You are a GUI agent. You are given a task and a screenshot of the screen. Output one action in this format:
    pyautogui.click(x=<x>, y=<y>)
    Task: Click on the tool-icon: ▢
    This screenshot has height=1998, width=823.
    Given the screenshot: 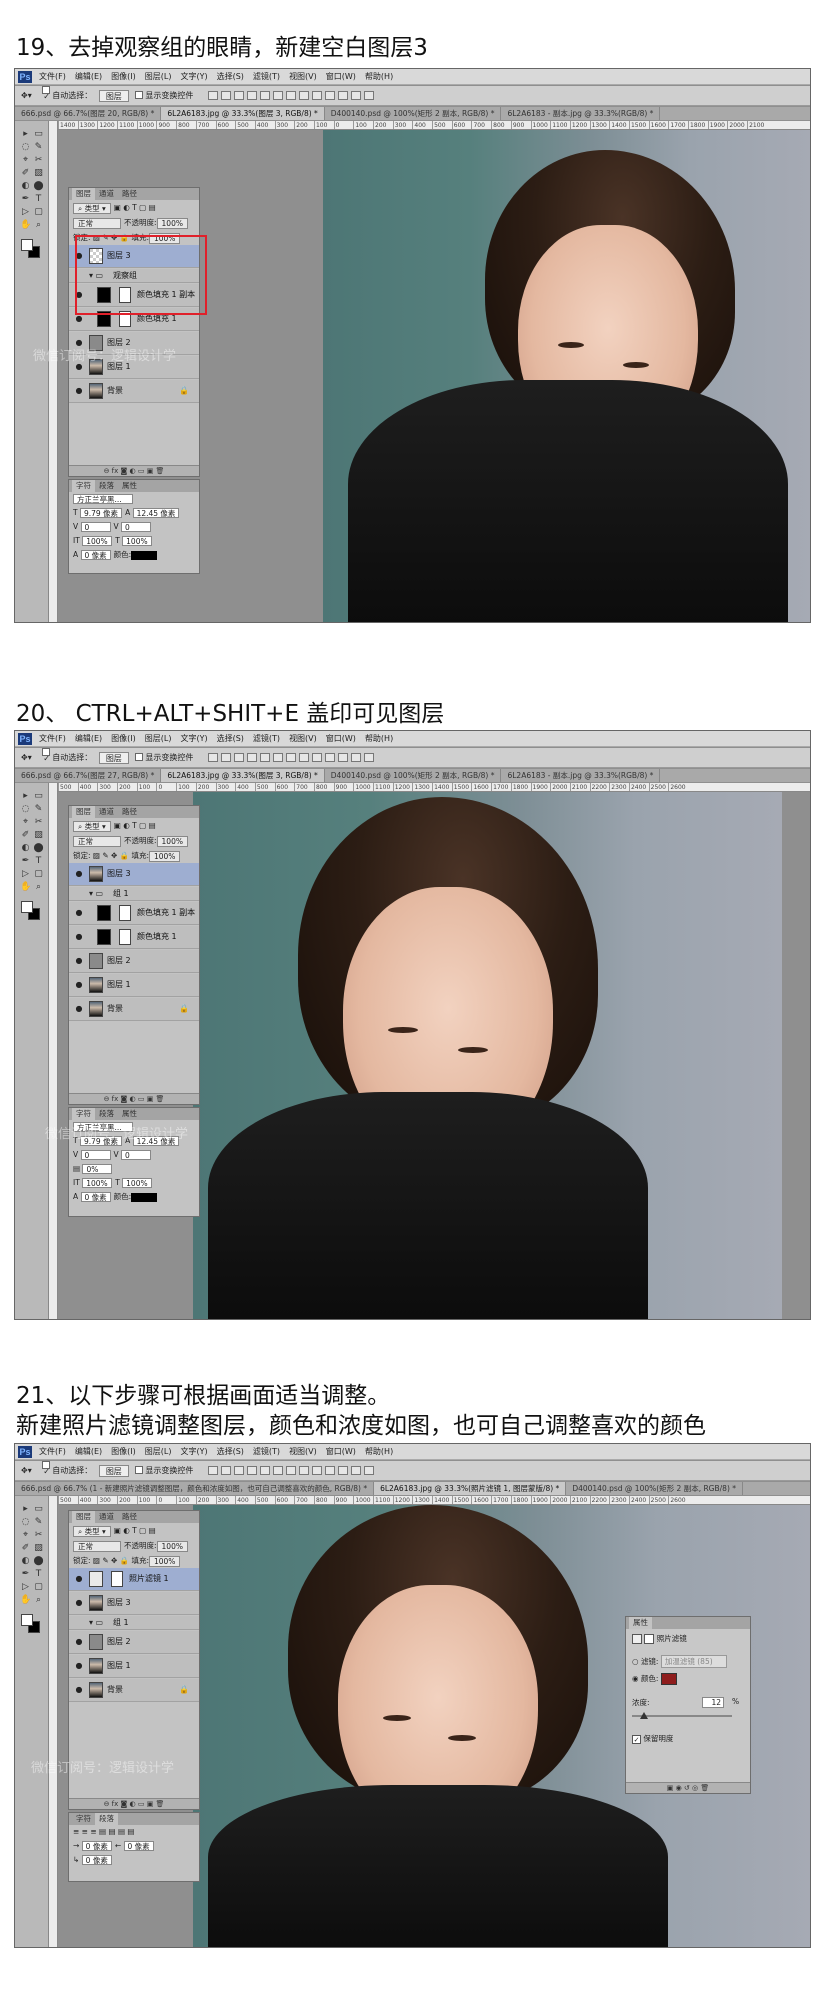 What is the action you would take?
    pyautogui.click(x=38, y=212)
    